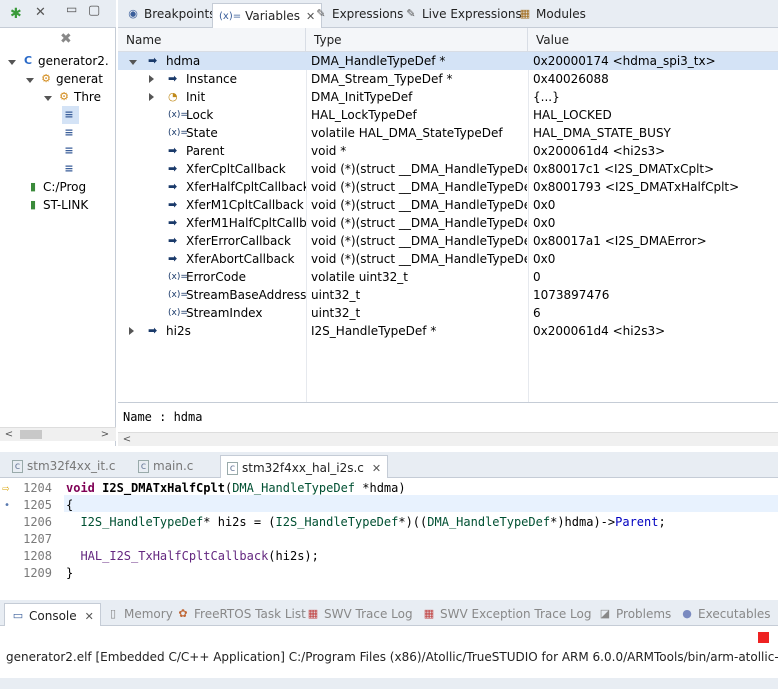  What do you see at coordinates (725, 614) in the screenshot?
I see `tab-executables: ● Executables` at bounding box center [725, 614].